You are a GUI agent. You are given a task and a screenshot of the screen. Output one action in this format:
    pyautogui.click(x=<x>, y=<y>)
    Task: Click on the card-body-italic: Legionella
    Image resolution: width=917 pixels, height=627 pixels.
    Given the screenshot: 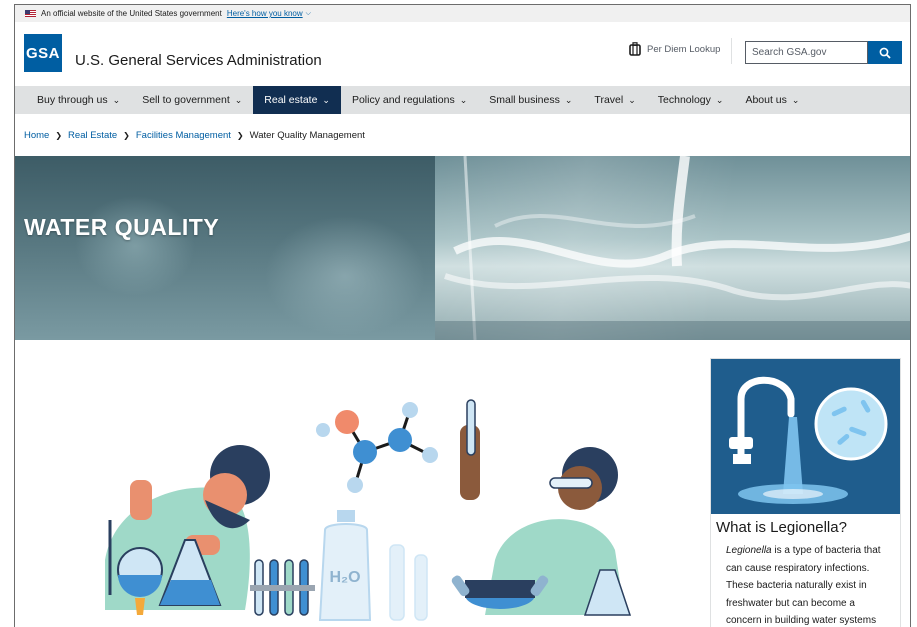 What is the action you would take?
    pyautogui.click(x=749, y=550)
    